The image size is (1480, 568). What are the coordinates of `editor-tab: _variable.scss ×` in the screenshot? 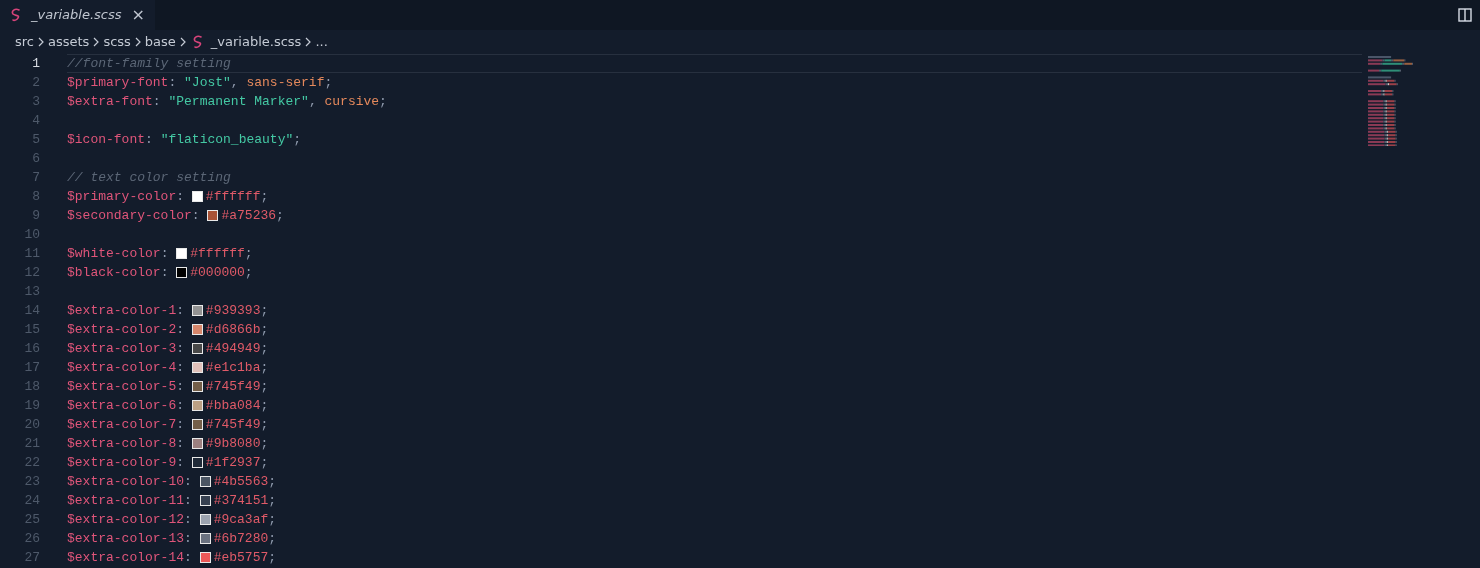 It's located at (77, 15).